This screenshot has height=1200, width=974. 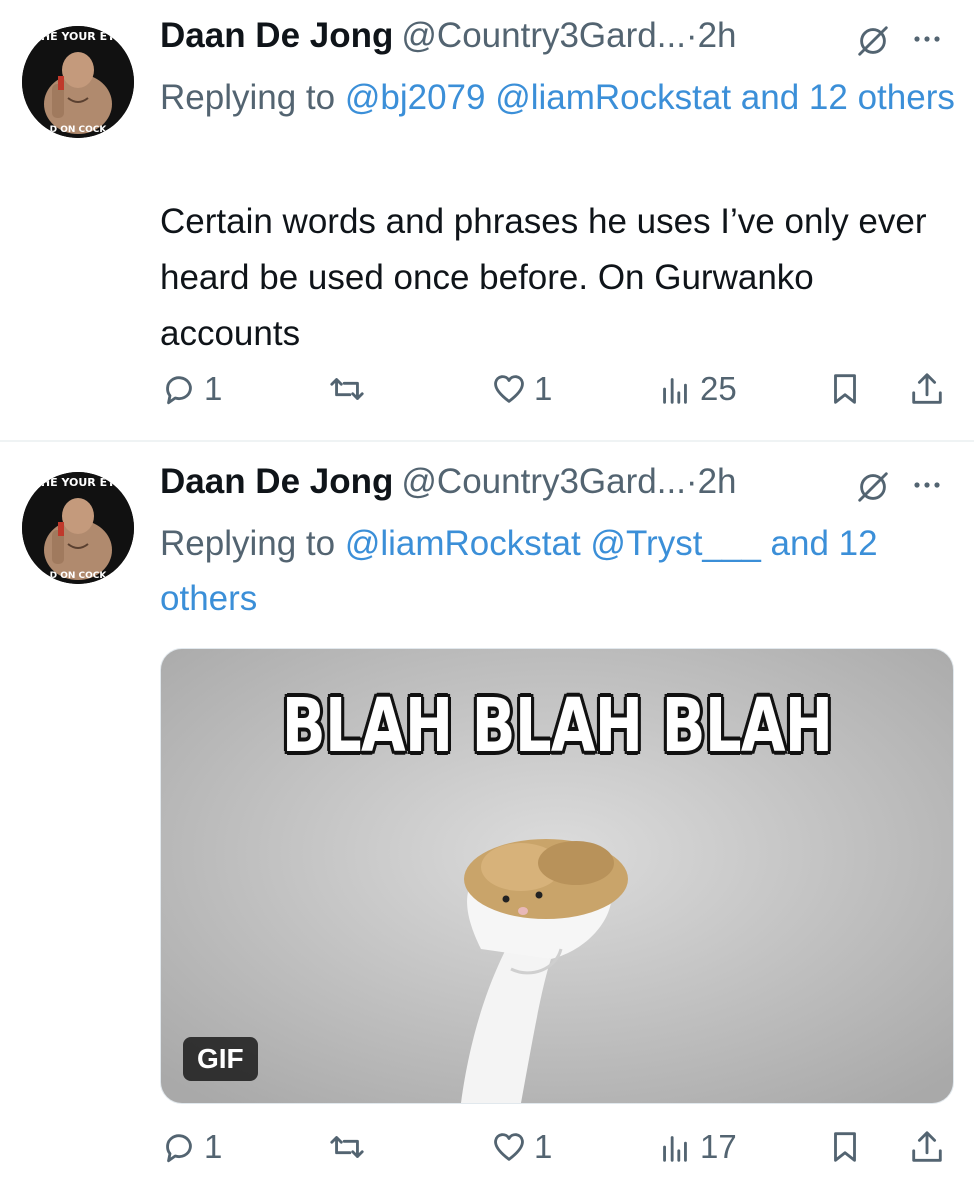 I want to click on views-button: 17, so click(x=696, y=1147).